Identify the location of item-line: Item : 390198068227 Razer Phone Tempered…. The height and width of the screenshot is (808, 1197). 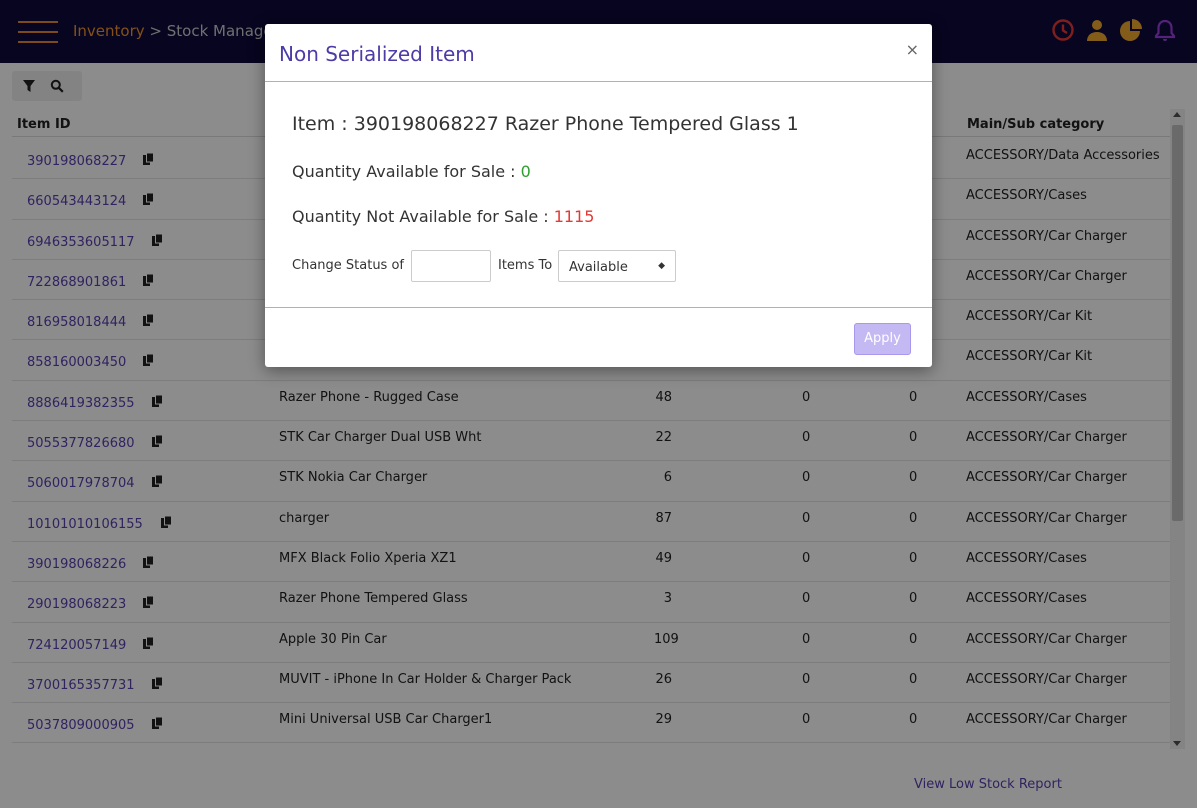
(545, 124).